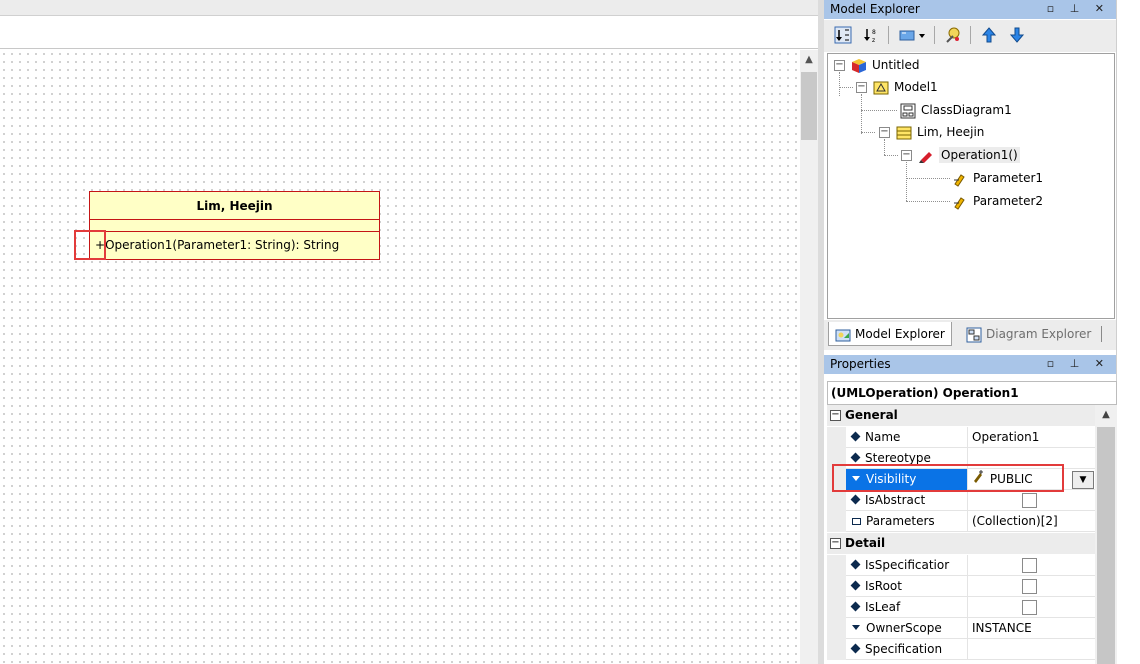 This screenshot has width=1140, height=664. Describe the element at coordinates (874, 32) in the screenshot. I see `svg-text: 8` at that location.